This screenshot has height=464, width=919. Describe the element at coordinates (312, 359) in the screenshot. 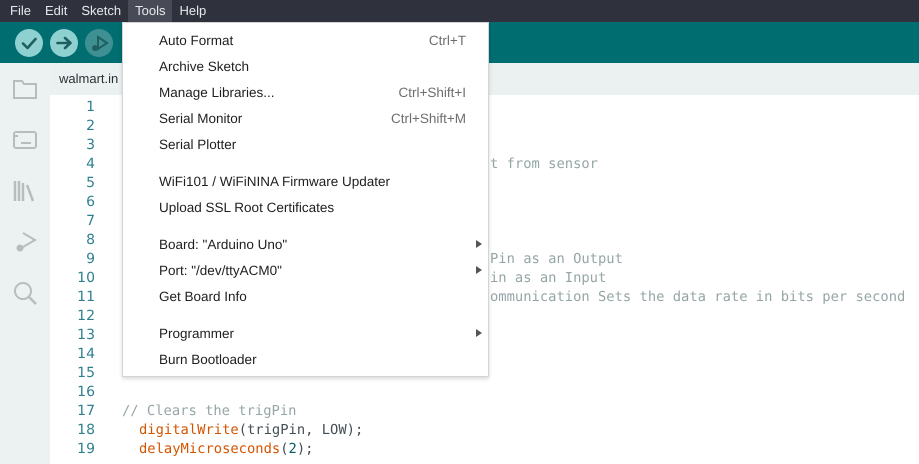

I see `menu-entry: Burn Bootloader` at that location.